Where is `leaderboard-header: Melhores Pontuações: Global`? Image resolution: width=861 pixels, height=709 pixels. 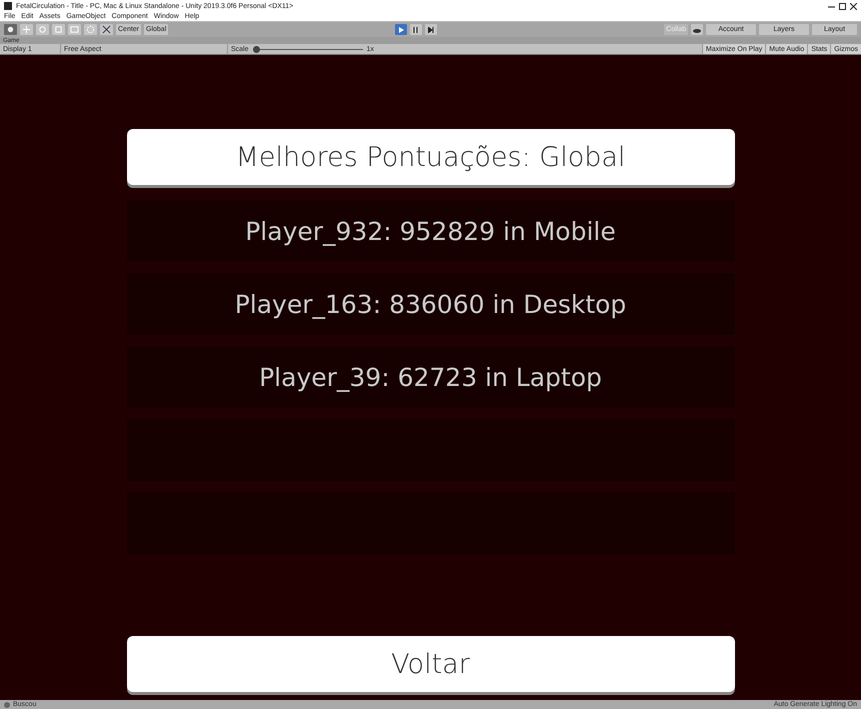
leaderboard-header: Melhores Pontuações: Global is located at coordinates (430, 157).